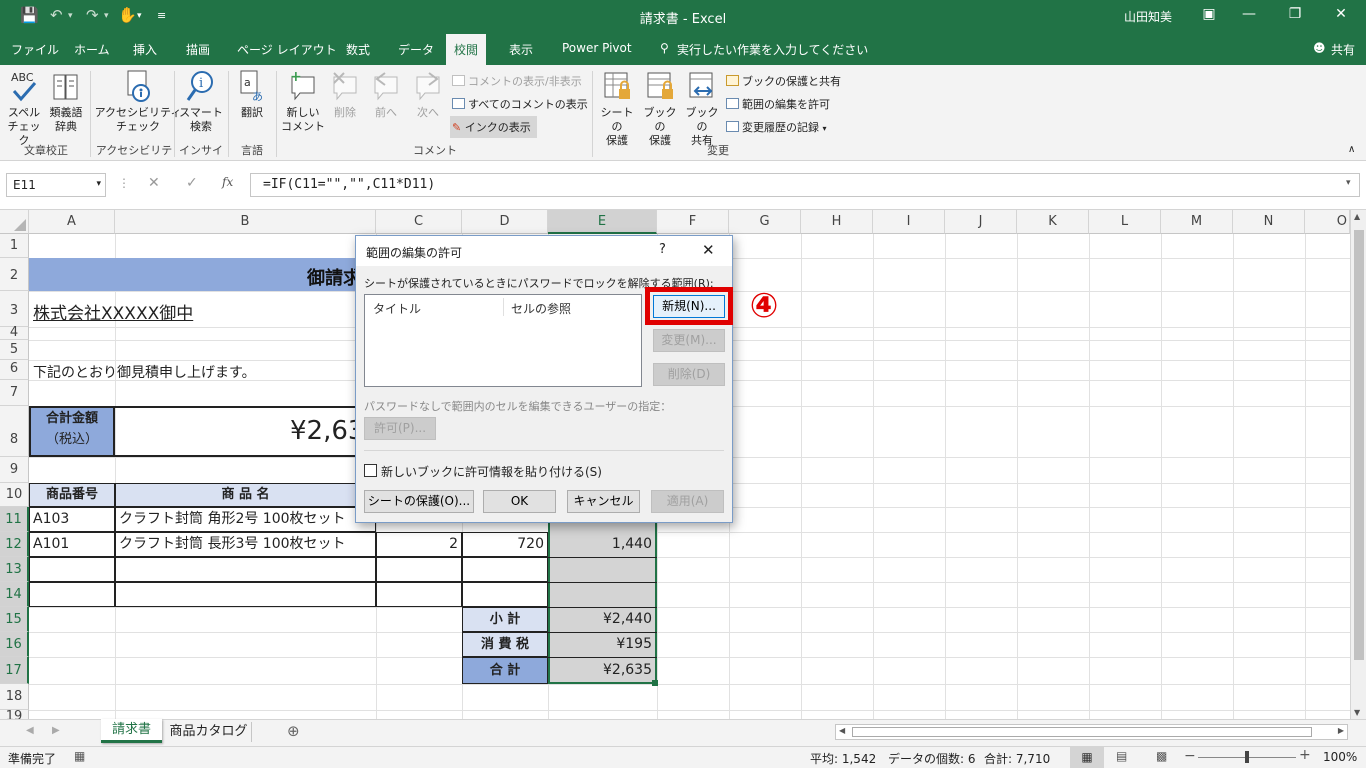 The image size is (1366, 768). What do you see at coordinates (14, 644) in the screenshot?
I see `row-header: 16` at bounding box center [14, 644].